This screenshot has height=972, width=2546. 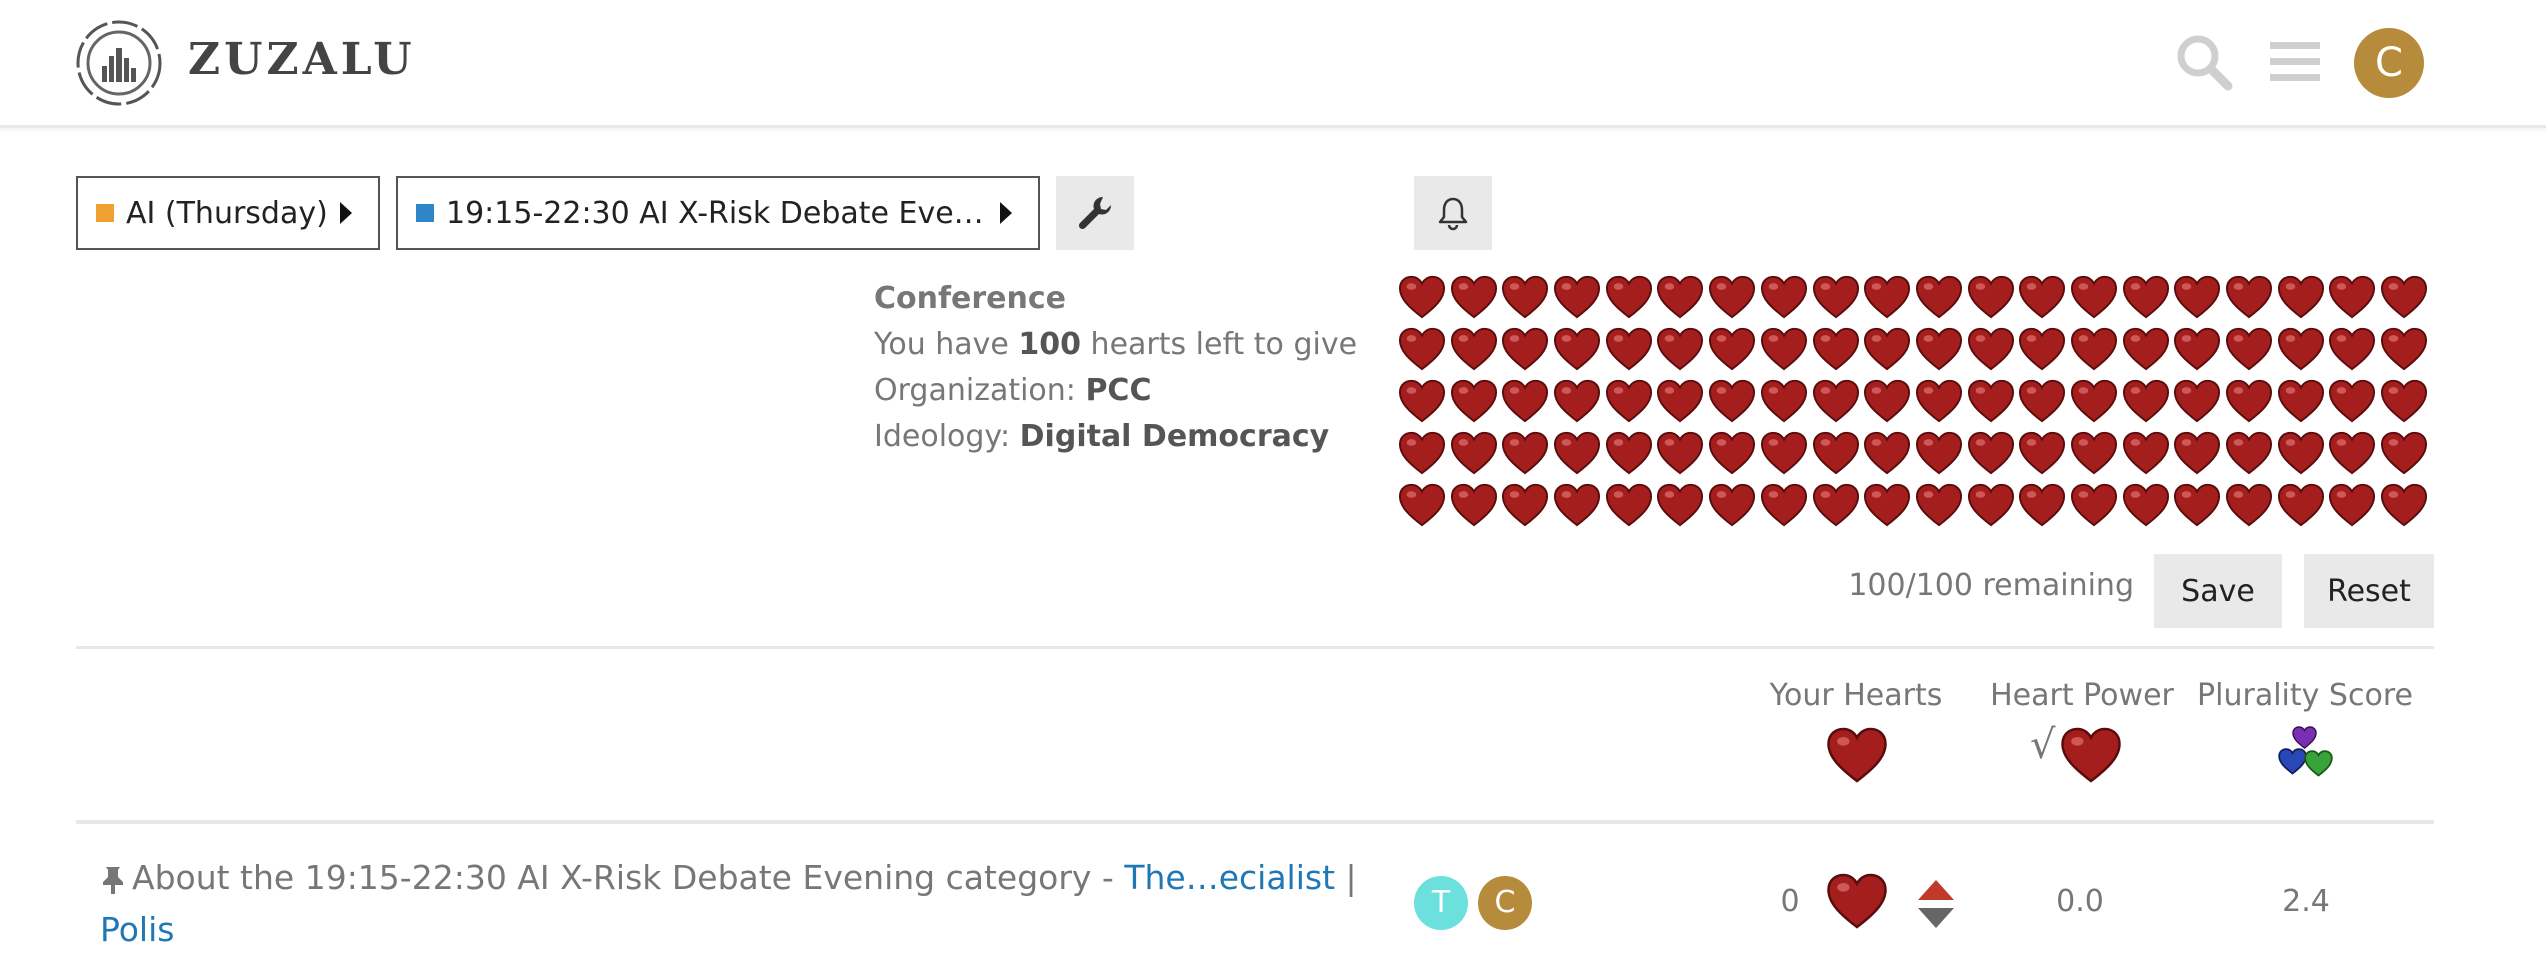 I want to click on brand-name: ZUZALU, so click(x=302, y=59).